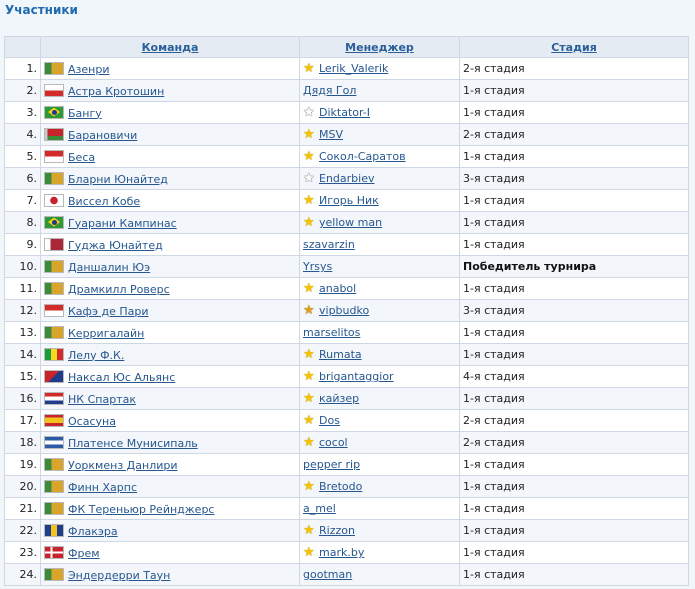 The width and height of the screenshot is (695, 589). I want to click on manager-link: mark.by, so click(341, 552).